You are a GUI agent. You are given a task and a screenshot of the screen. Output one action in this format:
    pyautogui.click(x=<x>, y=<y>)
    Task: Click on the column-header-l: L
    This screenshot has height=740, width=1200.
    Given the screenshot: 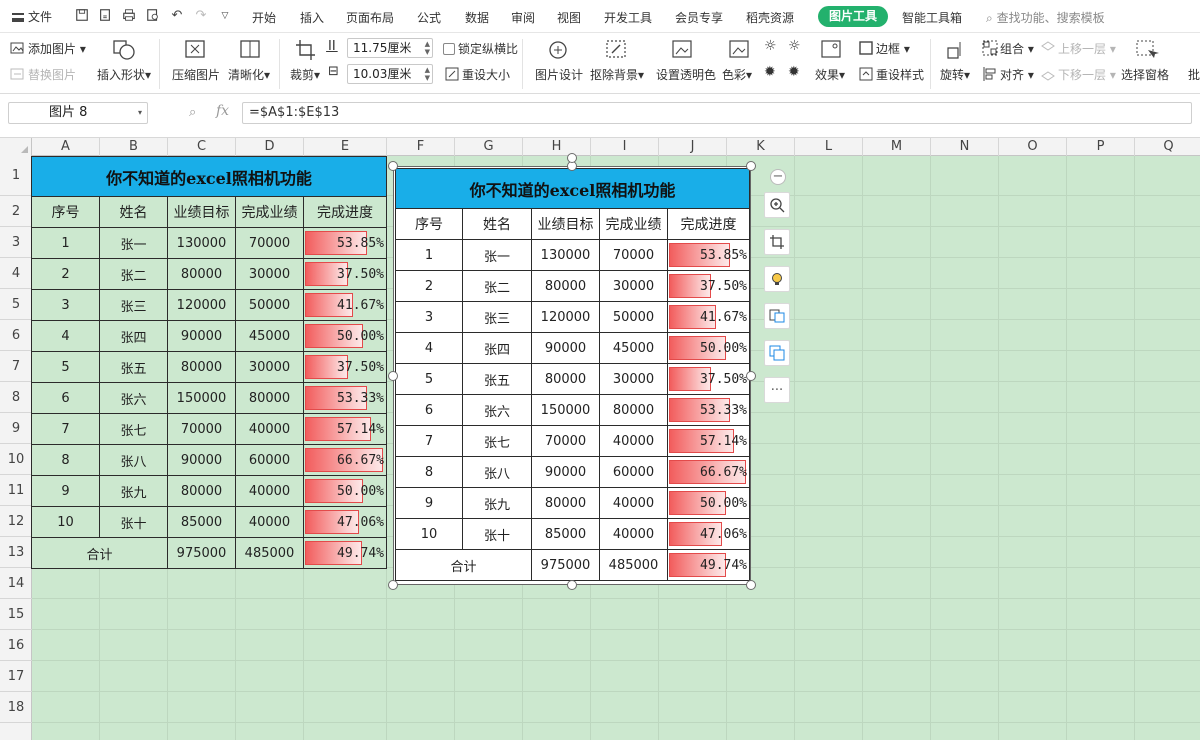 What is the action you would take?
    pyautogui.click(x=829, y=147)
    